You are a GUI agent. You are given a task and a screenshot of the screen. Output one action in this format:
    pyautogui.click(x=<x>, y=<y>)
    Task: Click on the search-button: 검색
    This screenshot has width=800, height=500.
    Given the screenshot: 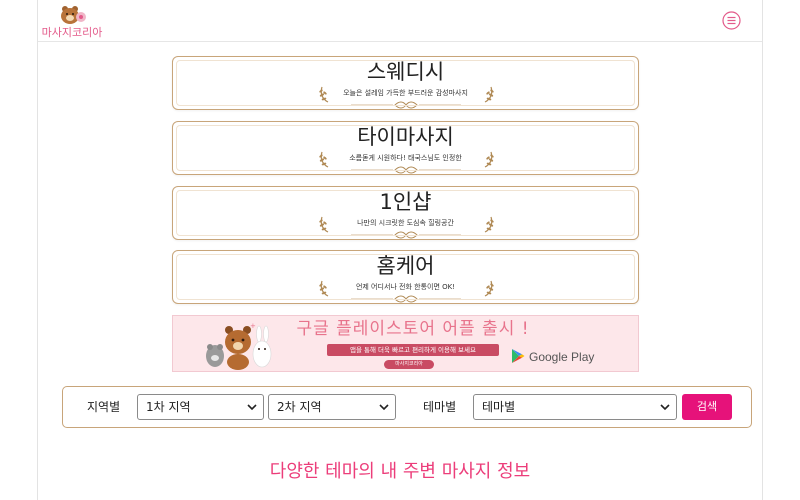 What is the action you would take?
    pyautogui.click(x=707, y=407)
    